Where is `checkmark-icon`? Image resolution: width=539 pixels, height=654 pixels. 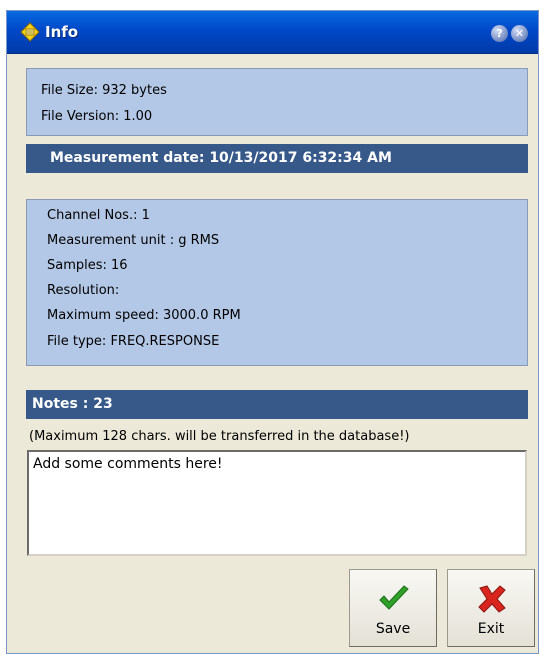
checkmark-icon is located at coordinates (394, 597).